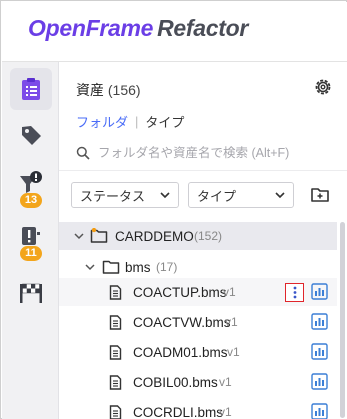  What do you see at coordinates (90, 90) in the screenshot?
I see `panel-title-label: 資産` at bounding box center [90, 90].